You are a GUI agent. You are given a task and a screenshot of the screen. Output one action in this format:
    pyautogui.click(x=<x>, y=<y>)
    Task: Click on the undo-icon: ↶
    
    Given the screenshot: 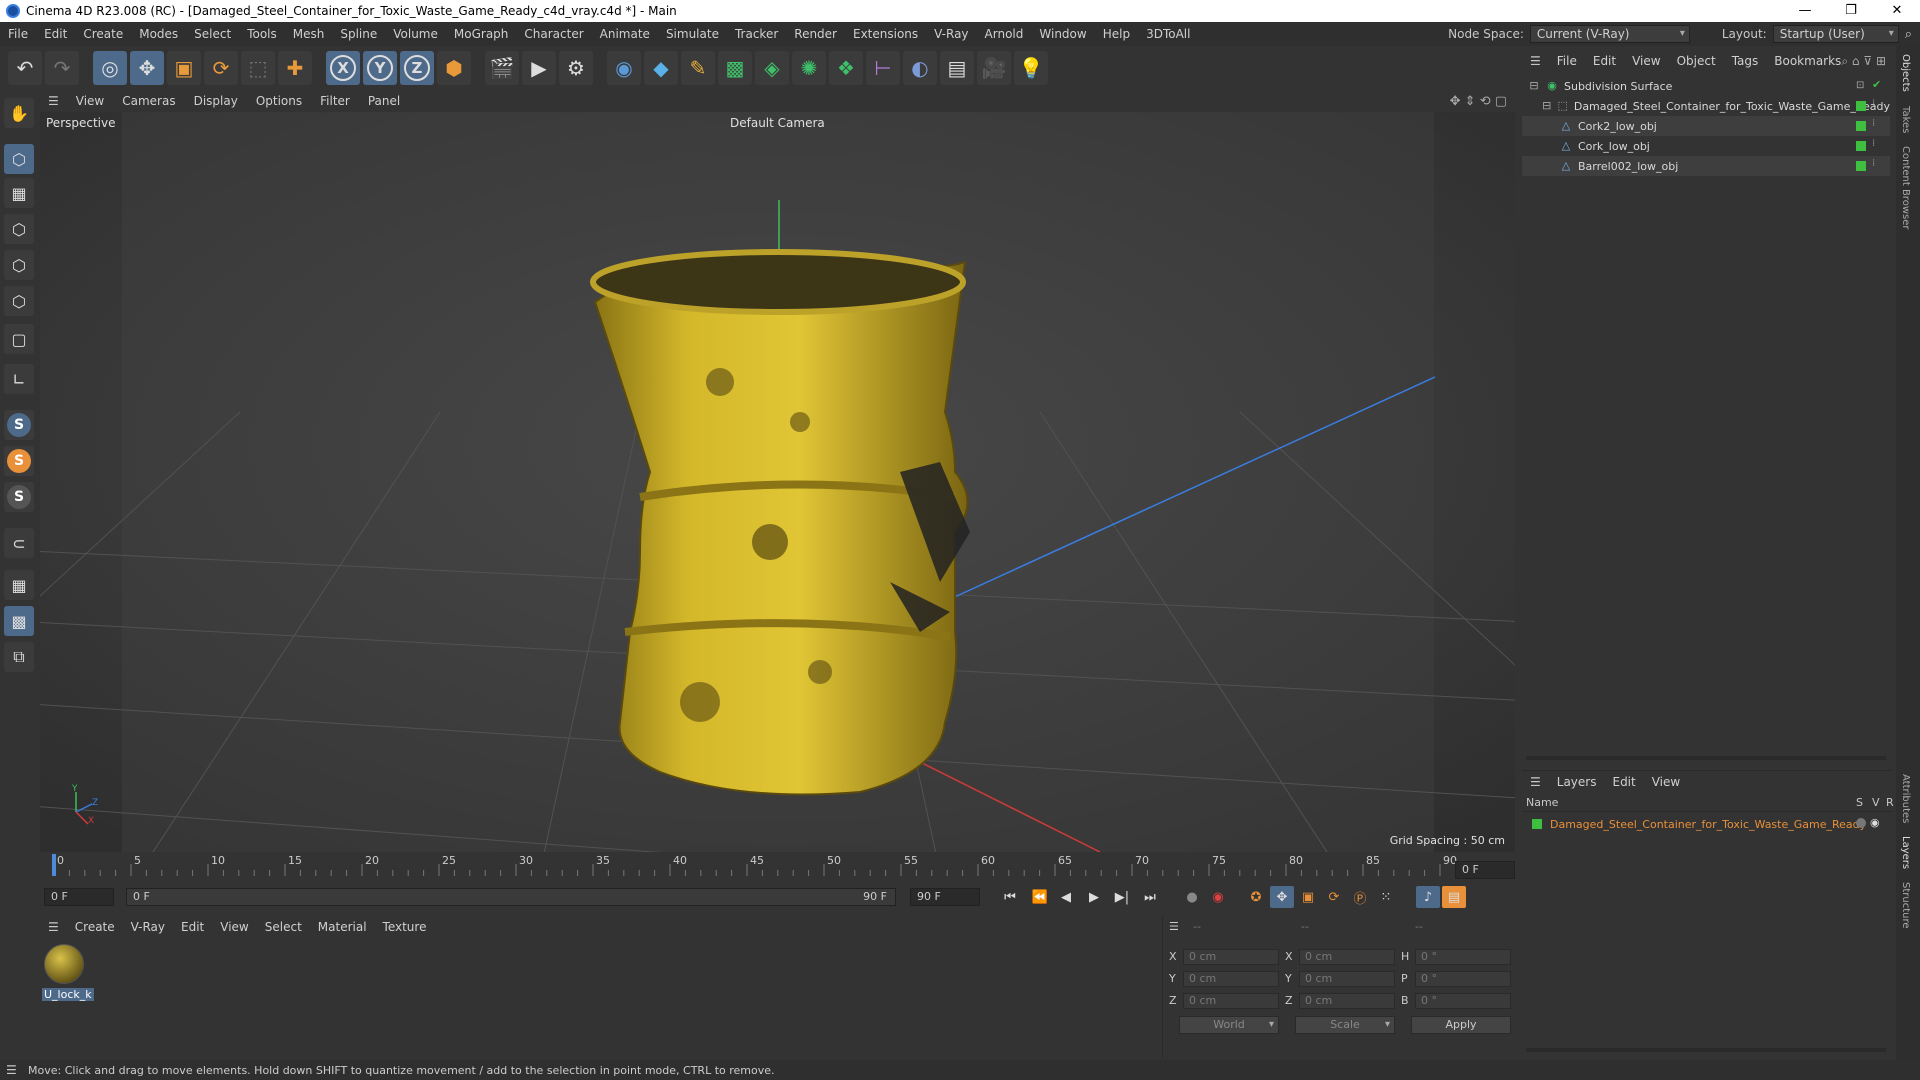 What is the action you would take?
    pyautogui.click(x=25, y=68)
    